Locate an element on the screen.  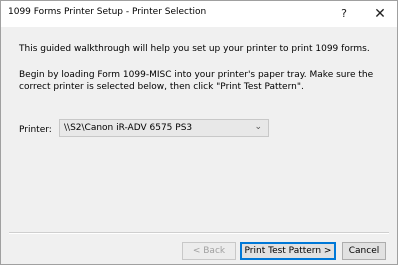
chevron-down-icon: ⌄ is located at coordinates (258, 127).